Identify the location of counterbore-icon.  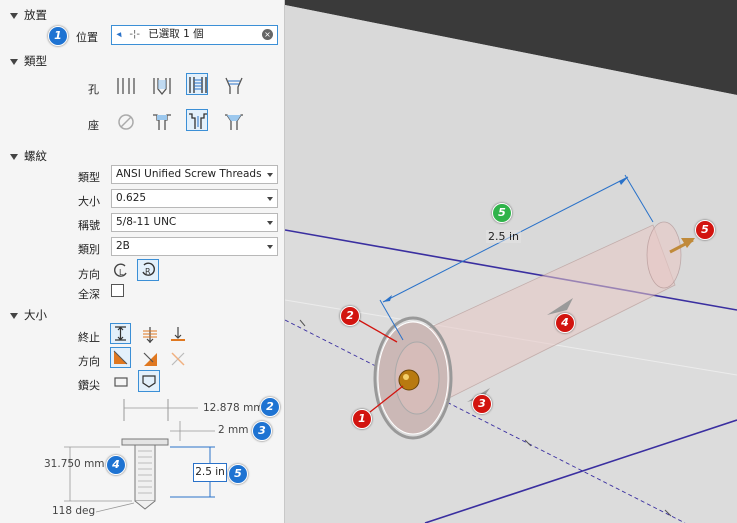
(162, 122).